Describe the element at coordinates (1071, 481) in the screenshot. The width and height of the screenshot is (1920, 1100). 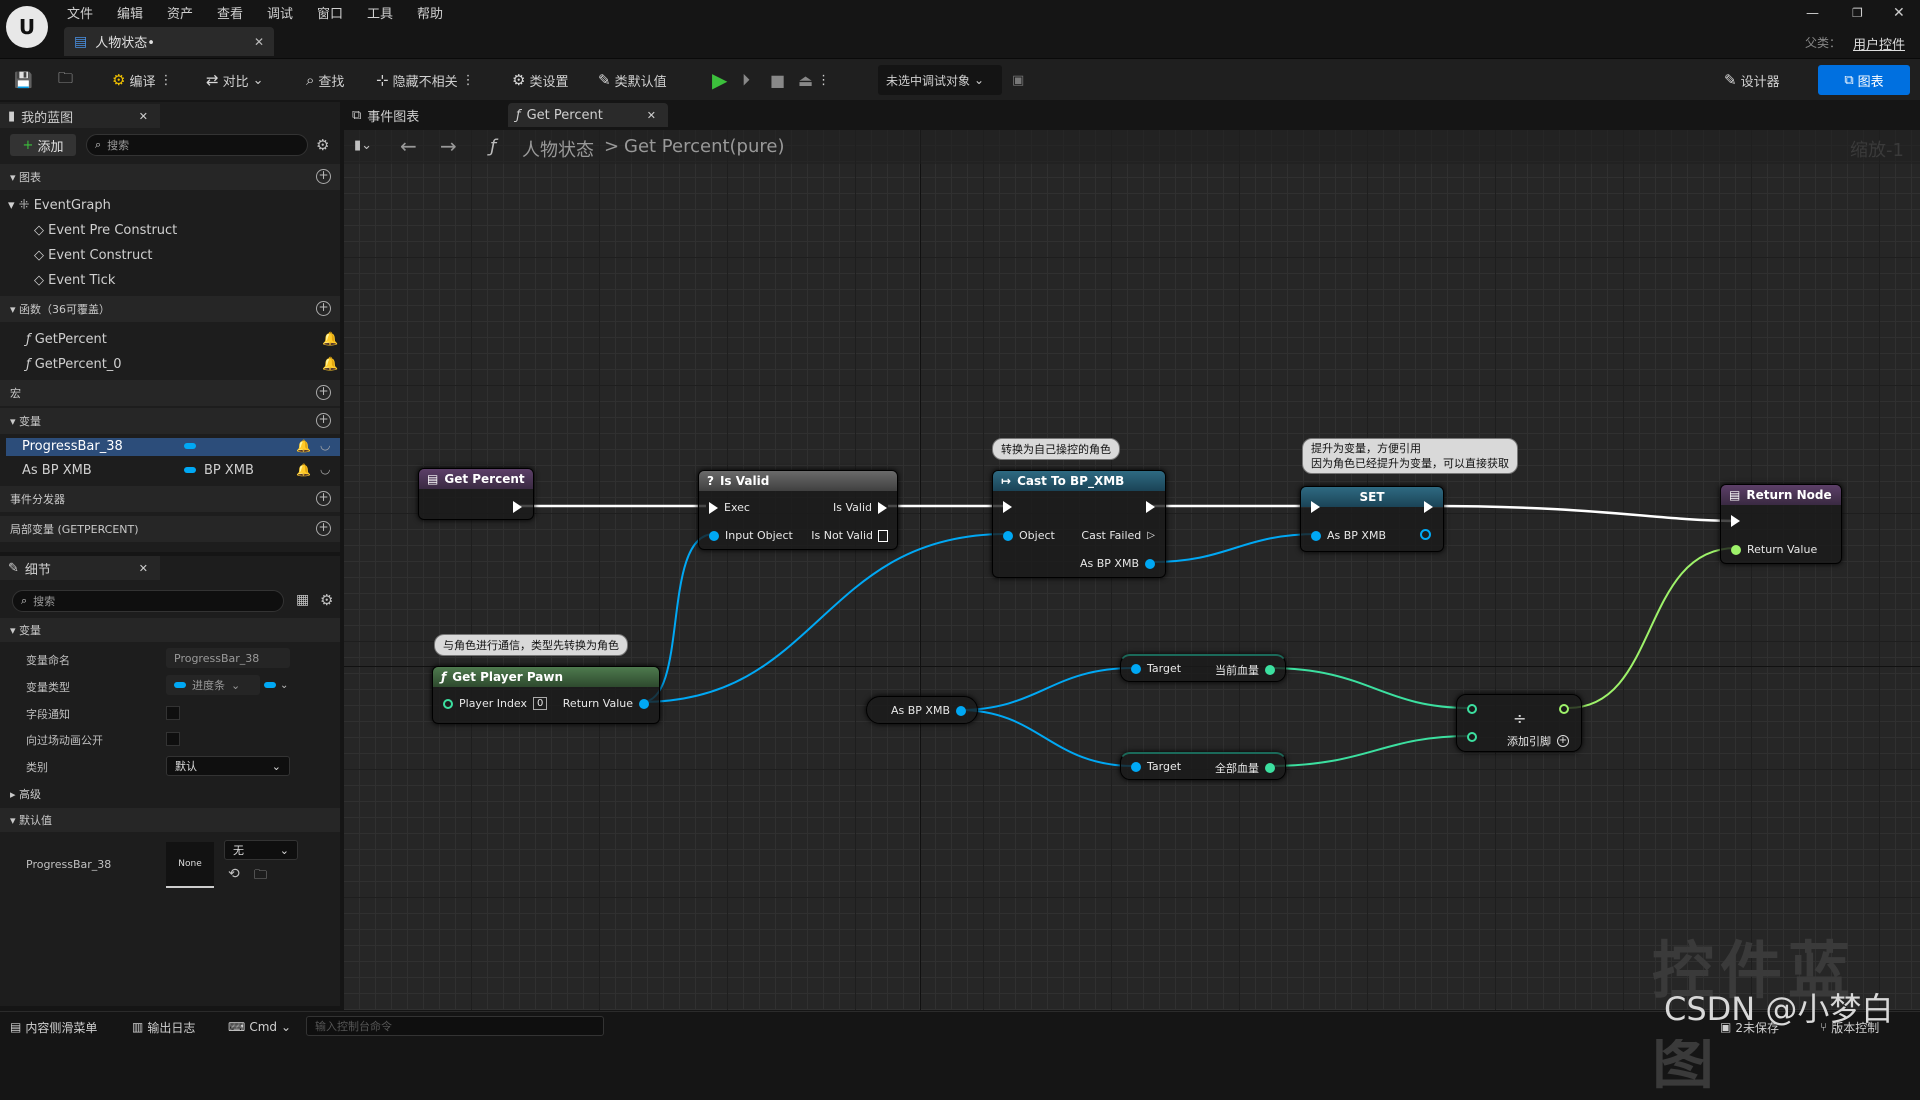
I see `node-title: Cast To BP_XMB` at that location.